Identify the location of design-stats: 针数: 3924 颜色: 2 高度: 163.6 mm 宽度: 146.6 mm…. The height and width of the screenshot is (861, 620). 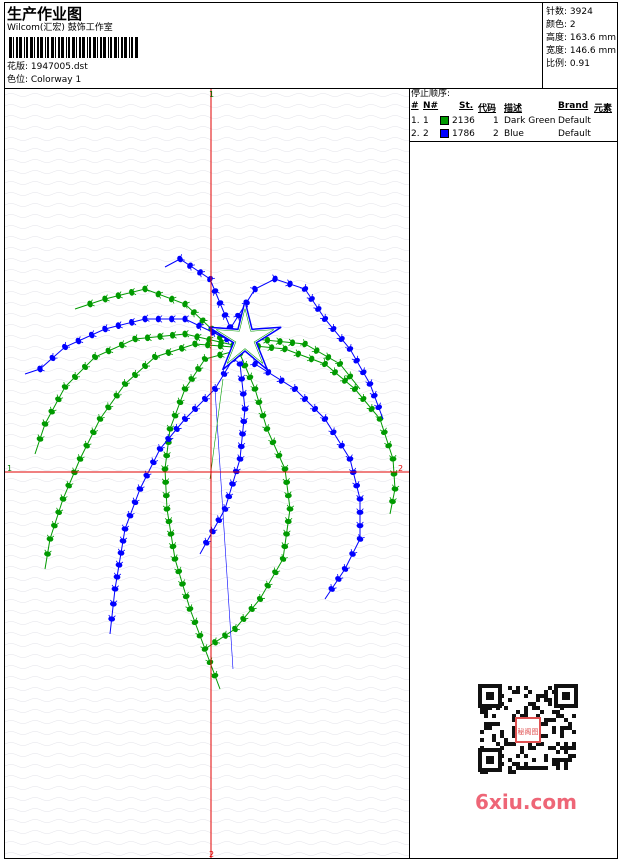
(581, 38).